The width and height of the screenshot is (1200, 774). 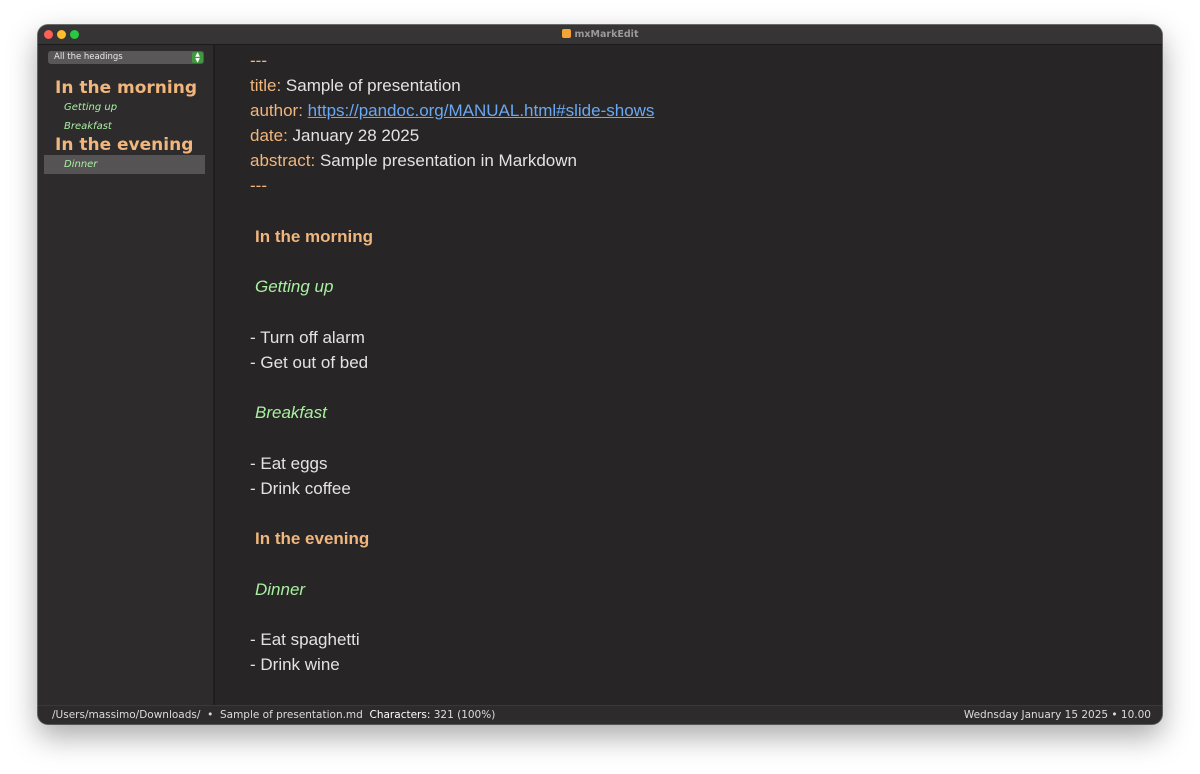 What do you see at coordinates (291, 412) in the screenshot?
I see `heading-breakfast: Breakfast` at bounding box center [291, 412].